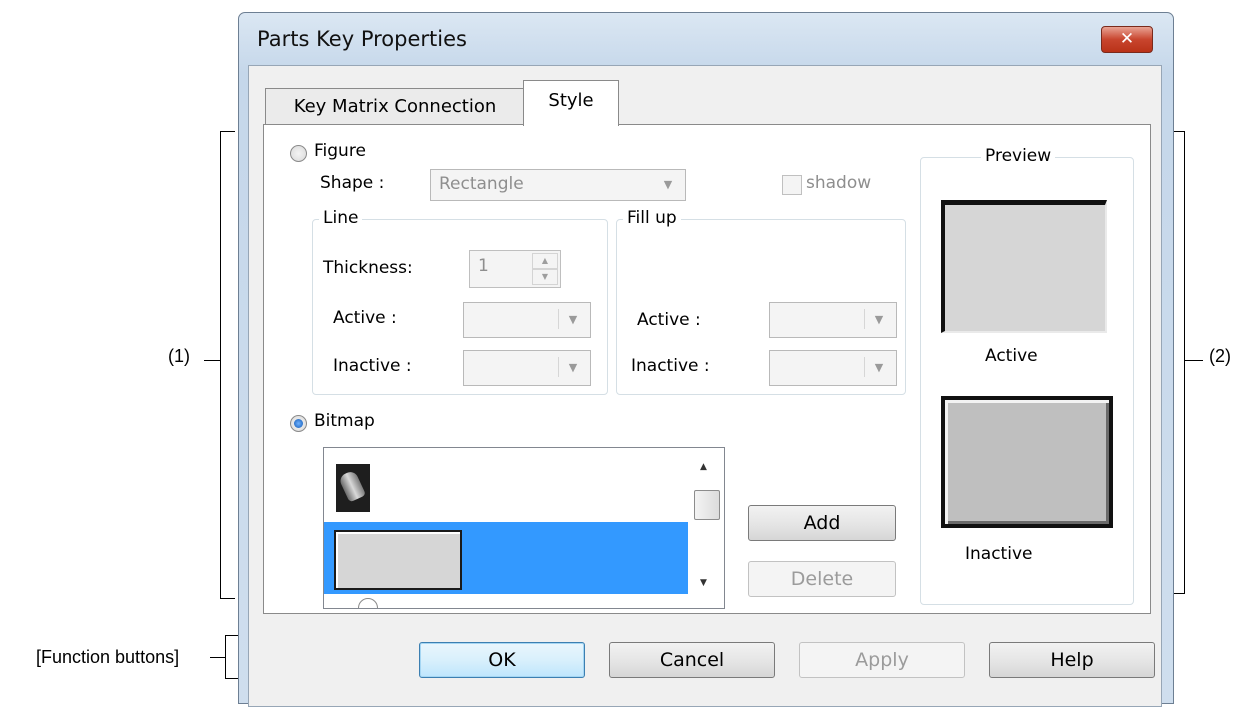  I want to click on tab-key-matrix-connection: Key Matrix Connection, so click(395, 106).